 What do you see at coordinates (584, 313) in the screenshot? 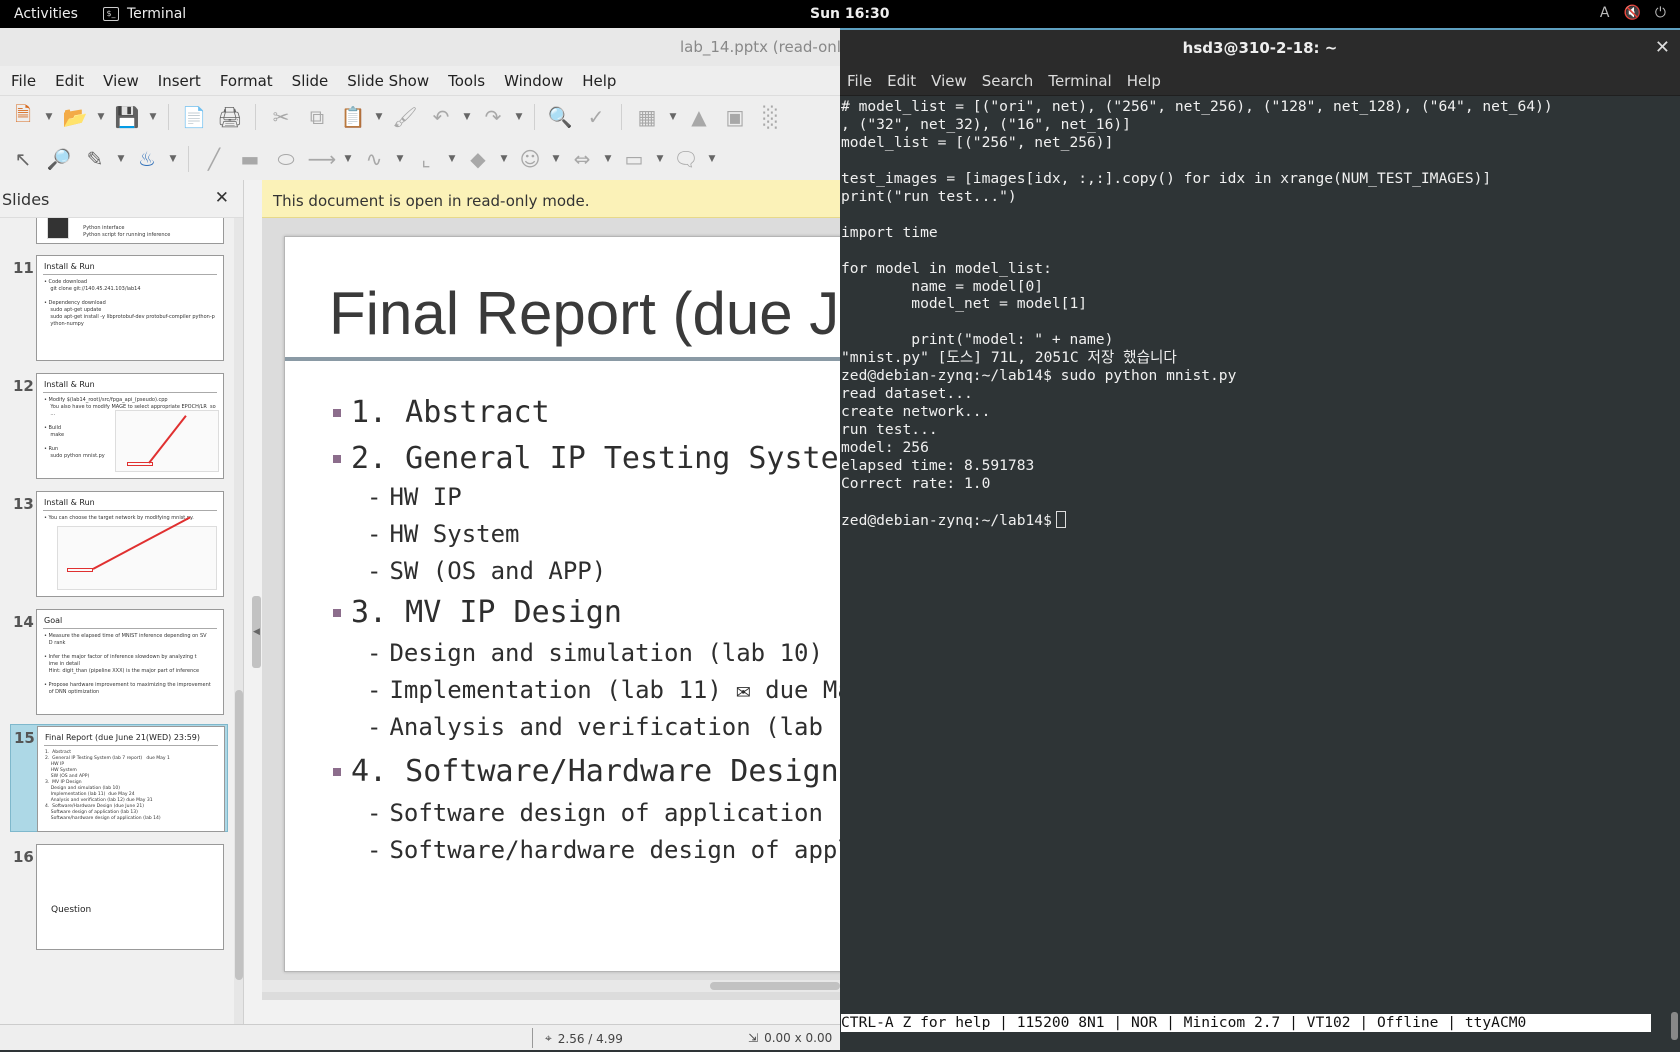
I see `slide-title: Final Report (due J` at bounding box center [584, 313].